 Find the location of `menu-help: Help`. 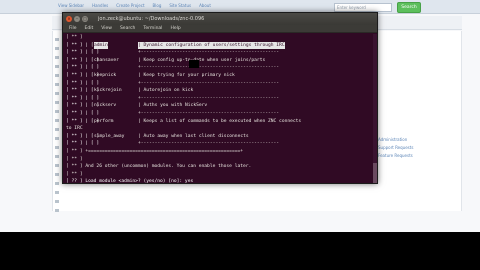

menu-help: Help is located at coordinates (175, 28).